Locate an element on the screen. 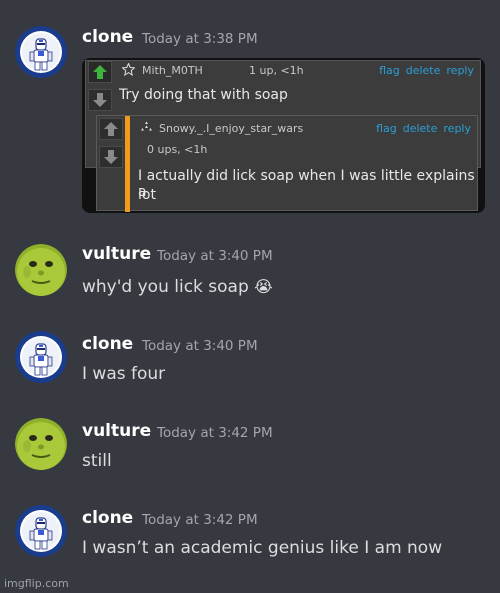 This screenshot has height=593, width=500. comment-text-line-2: lot is located at coordinates (147, 195).